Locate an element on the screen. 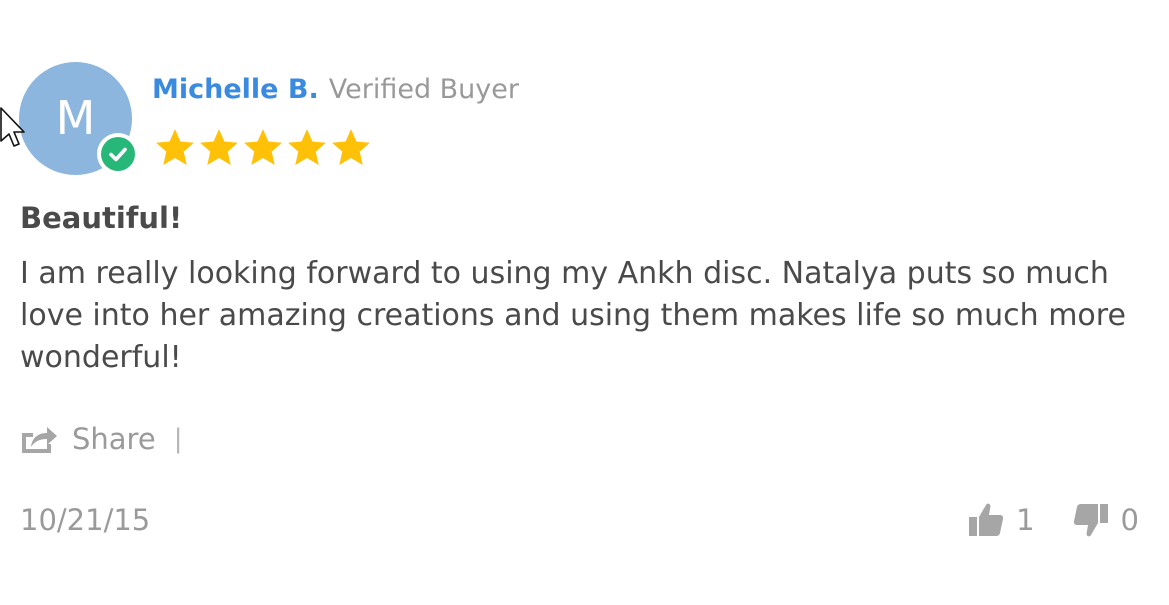 The image size is (1169, 605). thumbs-up-button: 1 is located at coordinates (1001, 520).